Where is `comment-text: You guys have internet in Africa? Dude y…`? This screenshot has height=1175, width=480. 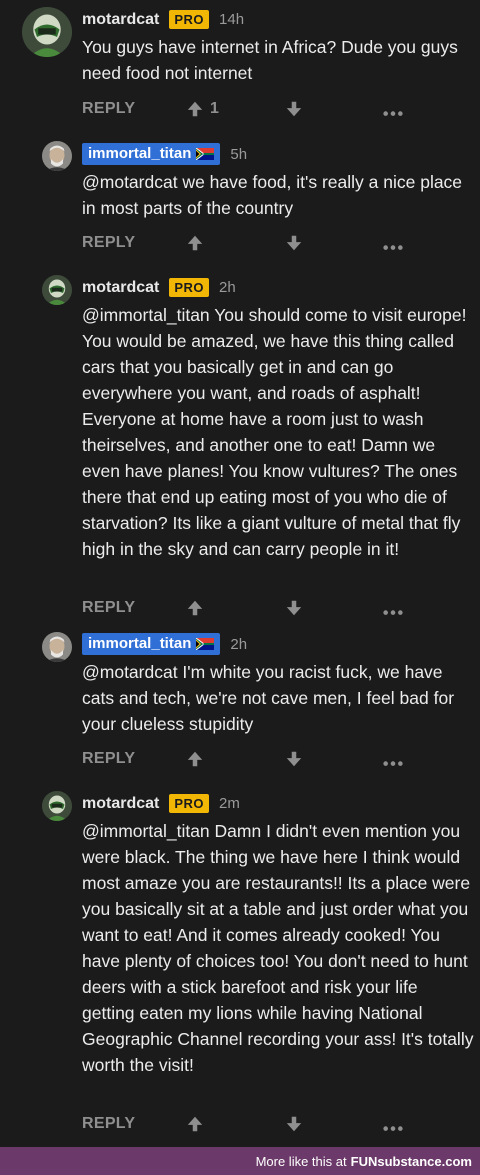 comment-text: You guys have internet in Africa? Dude y… is located at coordinates (270, 60).